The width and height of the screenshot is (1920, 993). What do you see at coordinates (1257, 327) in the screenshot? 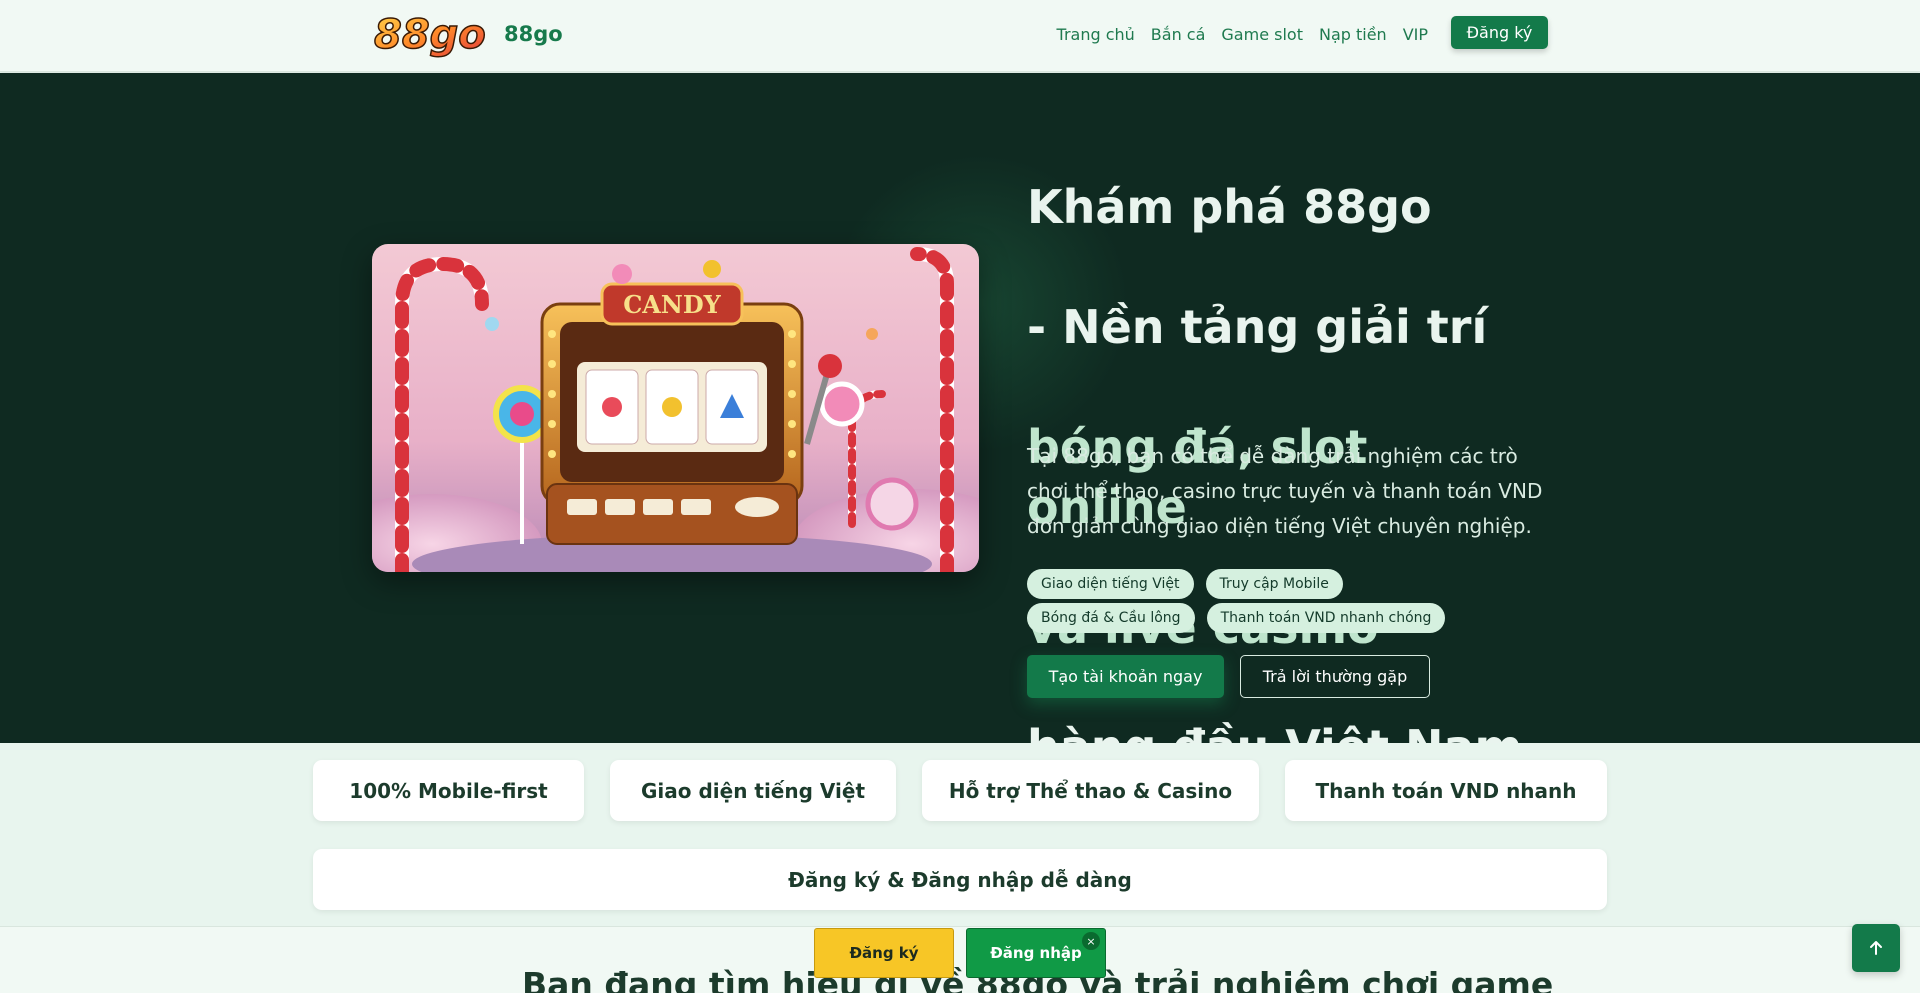
I see `hero-title-line-2: - Nền tảng giải trí` at bounding box center [1257, 327].